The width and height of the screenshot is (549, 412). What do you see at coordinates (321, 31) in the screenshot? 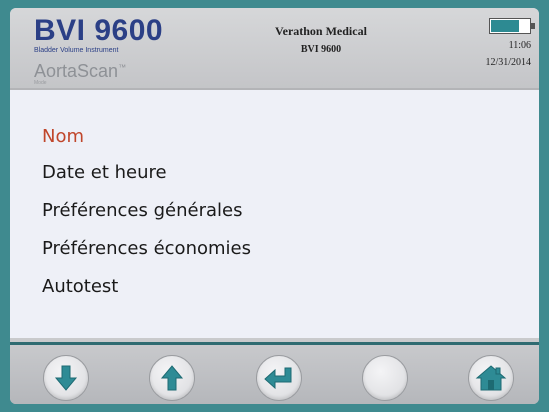
I see `manufacturer-name: Verathon Medical` at bounding box center [321, 31].